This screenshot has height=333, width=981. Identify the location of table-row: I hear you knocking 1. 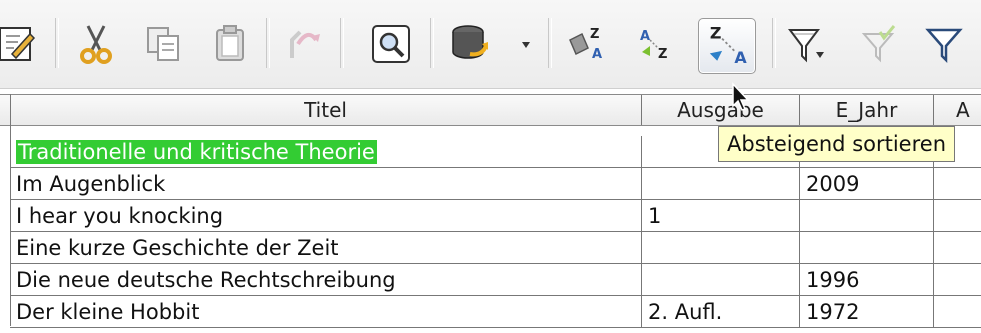
(490, 216).